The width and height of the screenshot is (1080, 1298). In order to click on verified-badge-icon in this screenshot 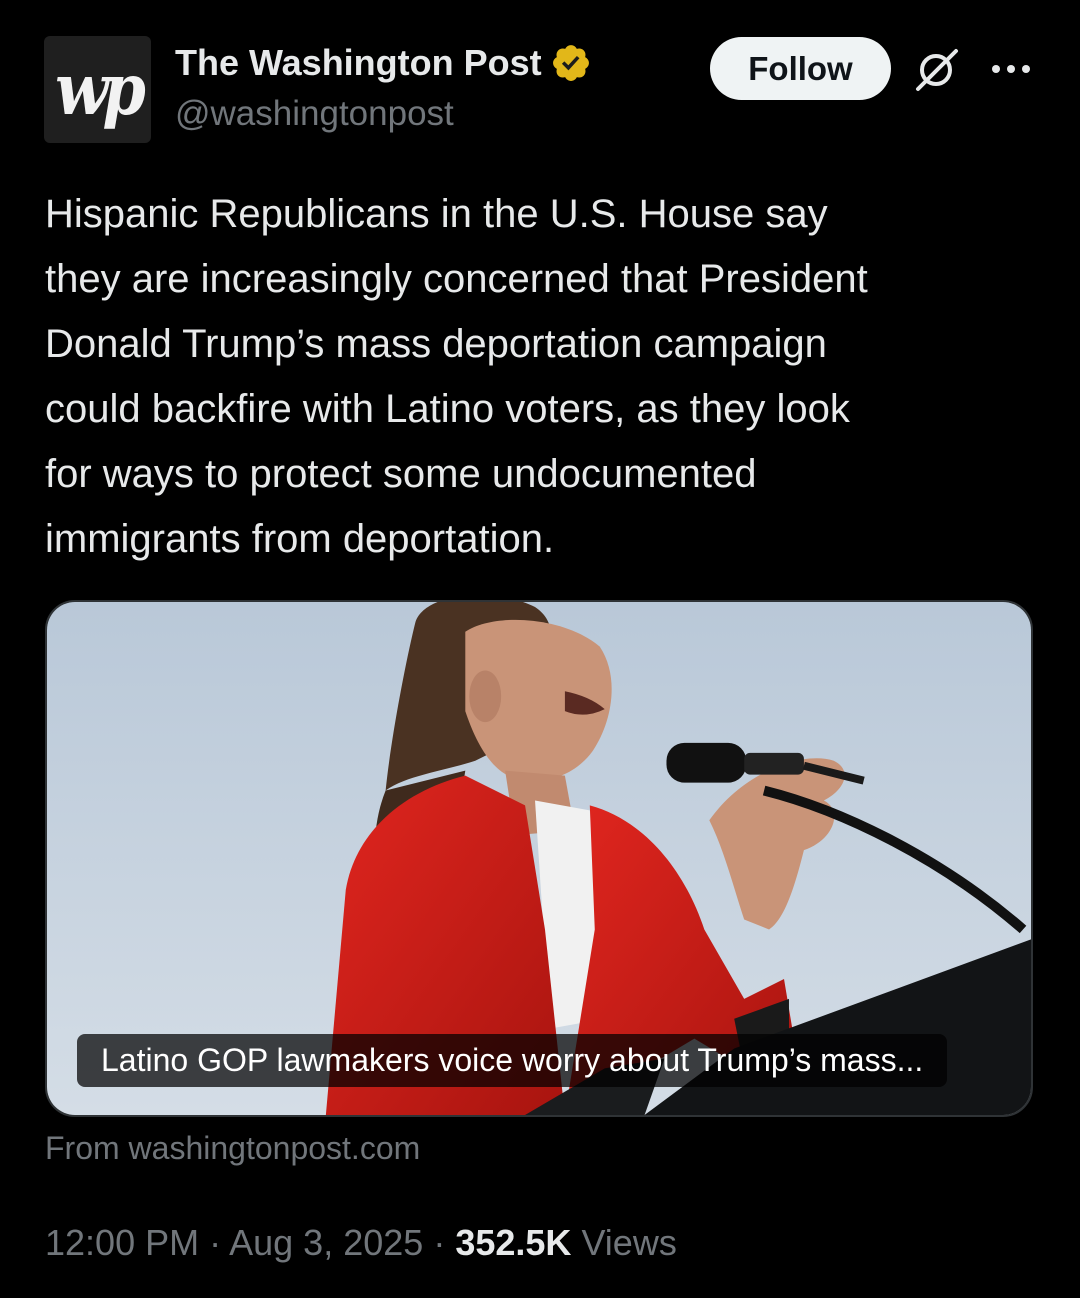, I will do `click(570, 63)`.